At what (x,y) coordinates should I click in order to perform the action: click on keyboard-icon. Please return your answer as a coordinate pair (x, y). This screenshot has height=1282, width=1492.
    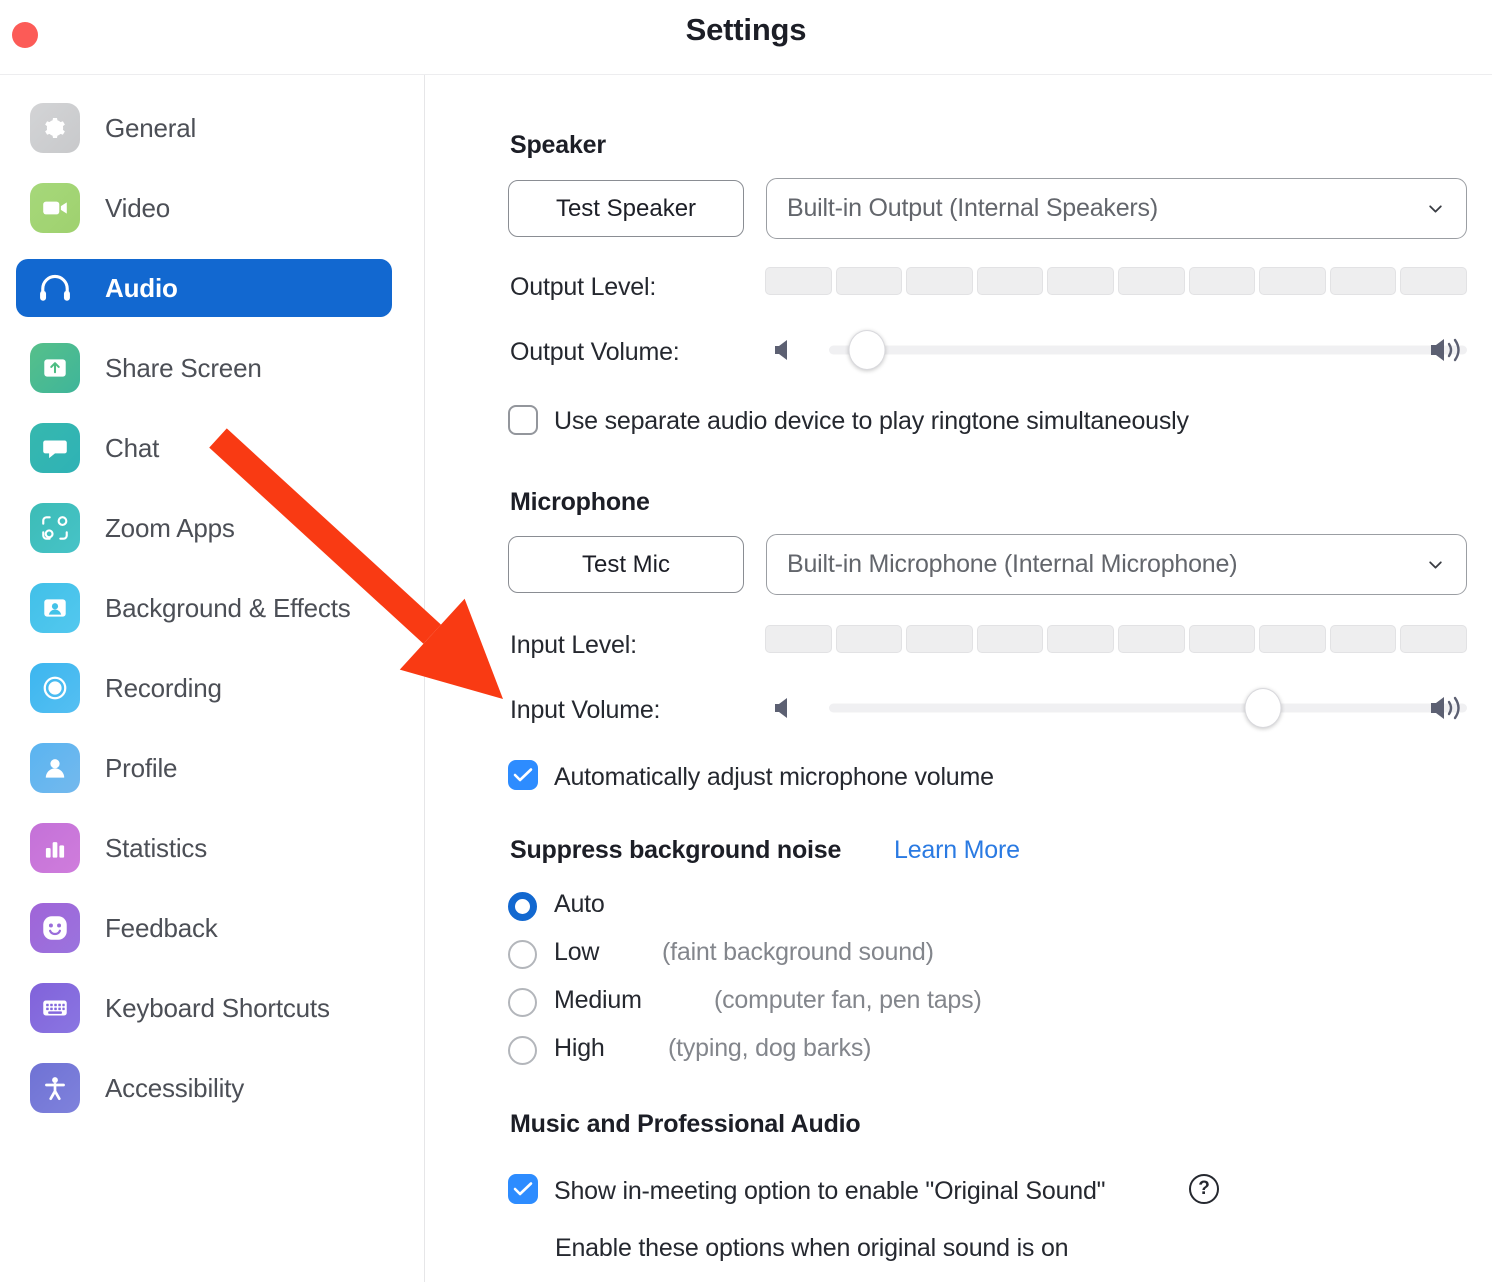
    Looking at the image, I should click on (55, 1008).